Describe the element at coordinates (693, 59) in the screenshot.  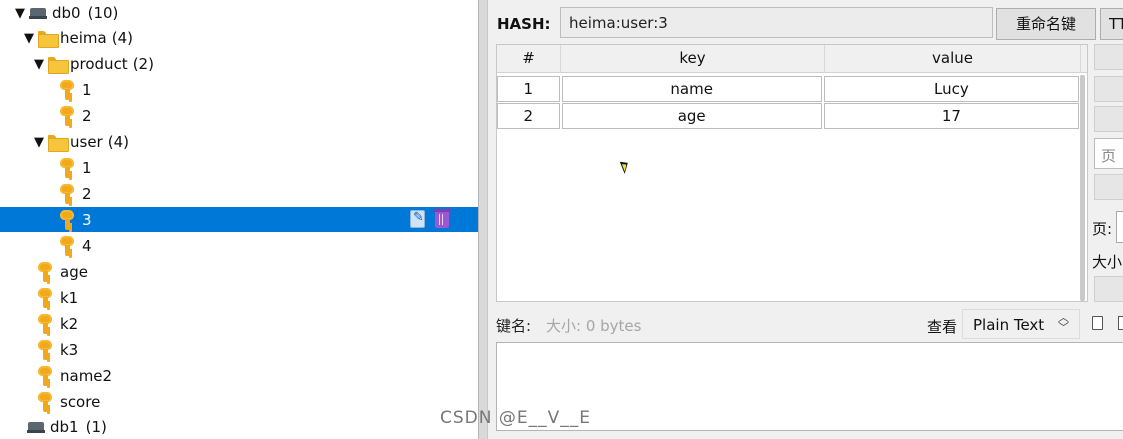
I see `column-header-key: key` at that location.